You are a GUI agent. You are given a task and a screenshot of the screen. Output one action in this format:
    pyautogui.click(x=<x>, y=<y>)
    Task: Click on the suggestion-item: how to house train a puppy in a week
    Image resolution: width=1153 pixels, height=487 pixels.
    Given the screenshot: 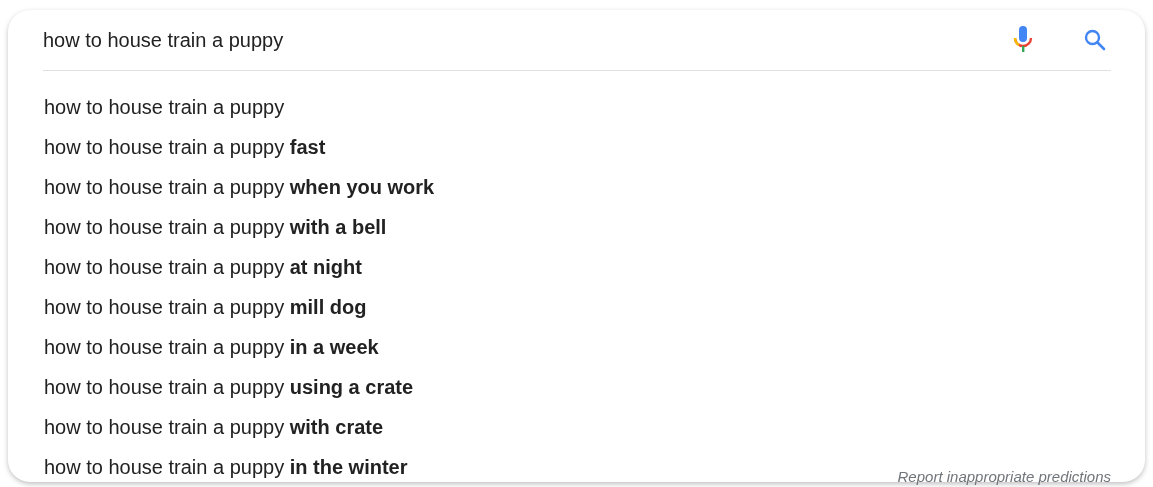 What is the action you would take?
    pyautogui.click(x=211, y=347)
    